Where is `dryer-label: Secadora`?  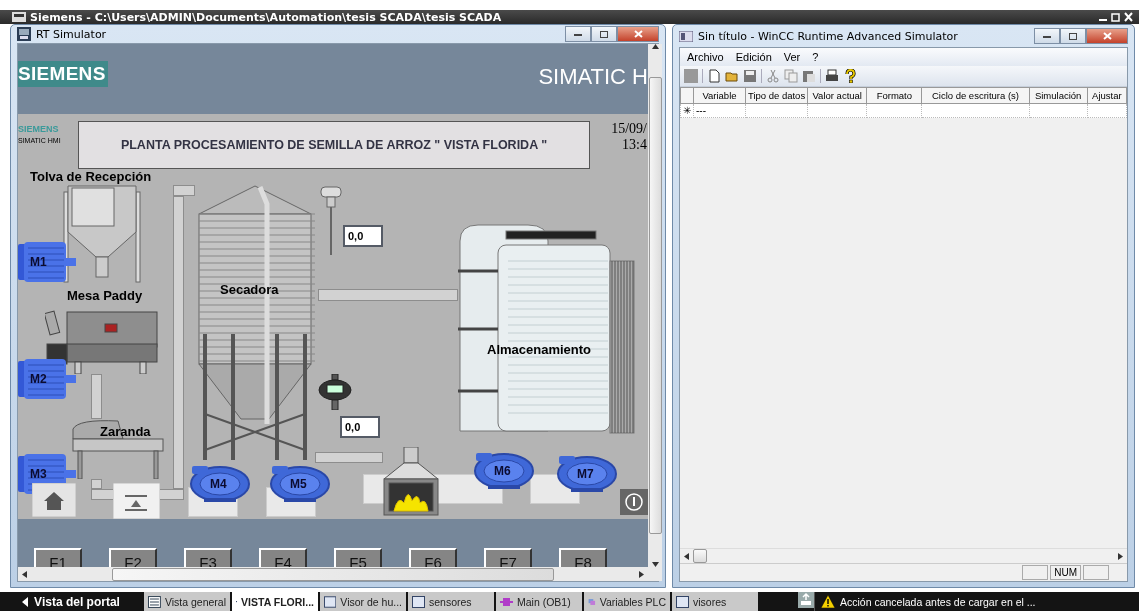
dryer-label: Secadora is located at coordinates (249, 289).